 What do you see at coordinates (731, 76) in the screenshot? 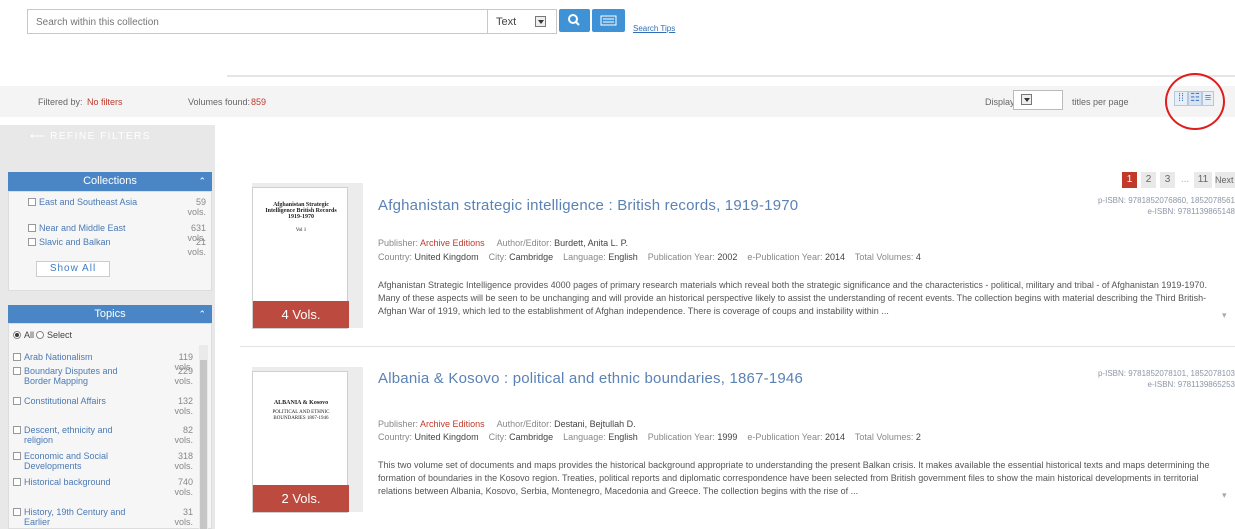
I see `divider` at bounding box center [731, 76].